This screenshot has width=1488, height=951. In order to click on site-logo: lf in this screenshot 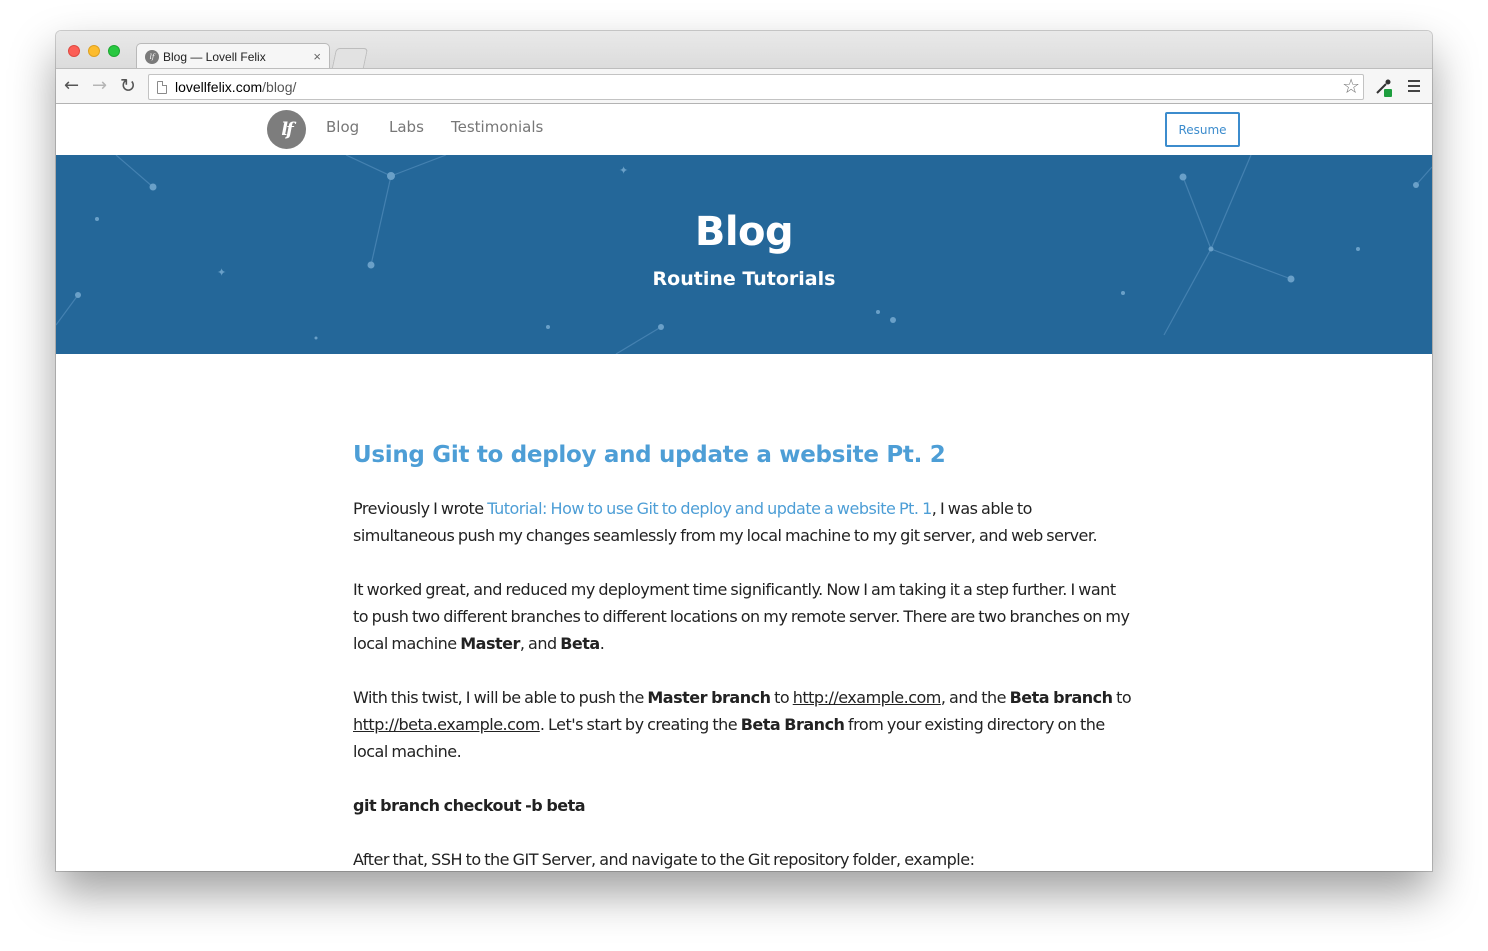, I will do `click(286, 129)`.